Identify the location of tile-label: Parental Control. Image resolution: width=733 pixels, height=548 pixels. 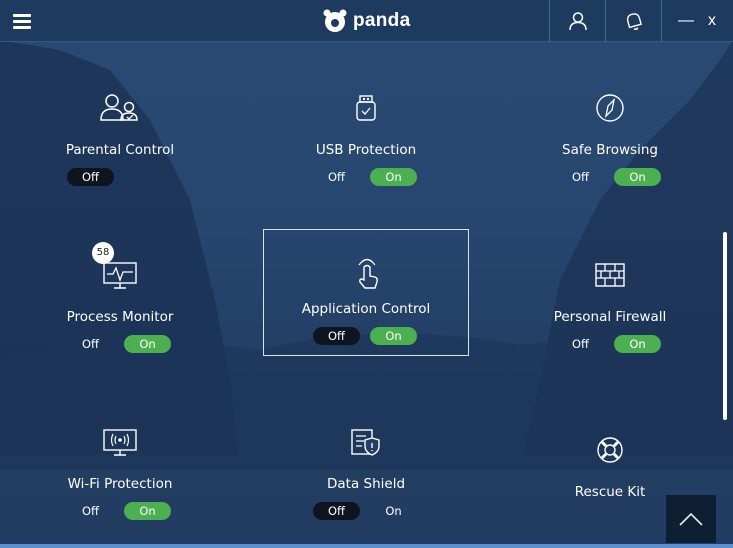
(120, 150).